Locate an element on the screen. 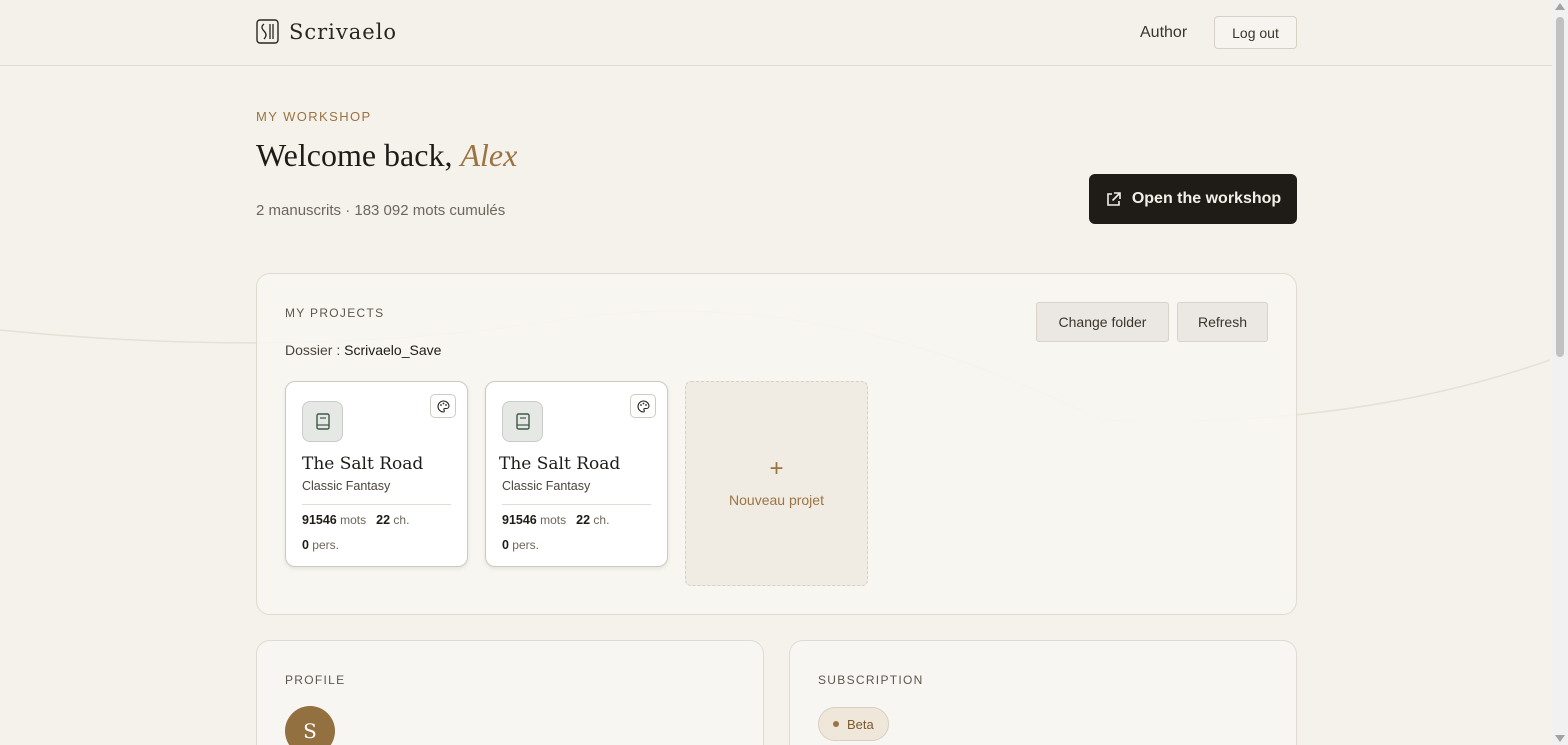 The image size is (1568, 745). plus-icon: + is located at coordinates (776, 468).